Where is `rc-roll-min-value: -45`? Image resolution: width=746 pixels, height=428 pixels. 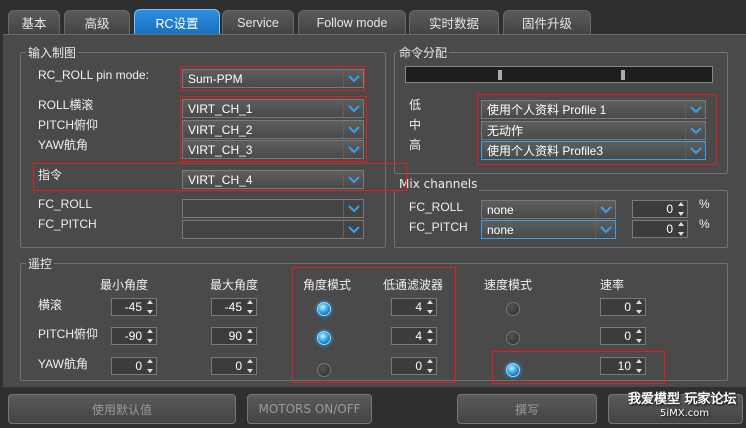 rc-roll-min-value: -45 is located at coordinates (133, 307).